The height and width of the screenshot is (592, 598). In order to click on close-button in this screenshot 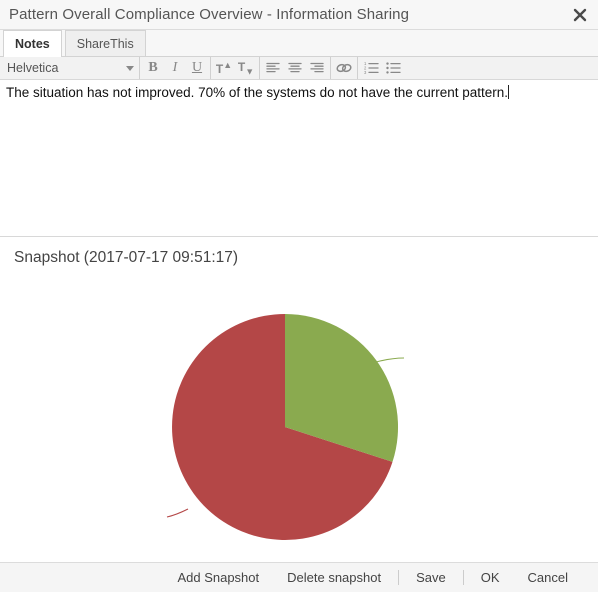, I will do `click(580, 15)`.